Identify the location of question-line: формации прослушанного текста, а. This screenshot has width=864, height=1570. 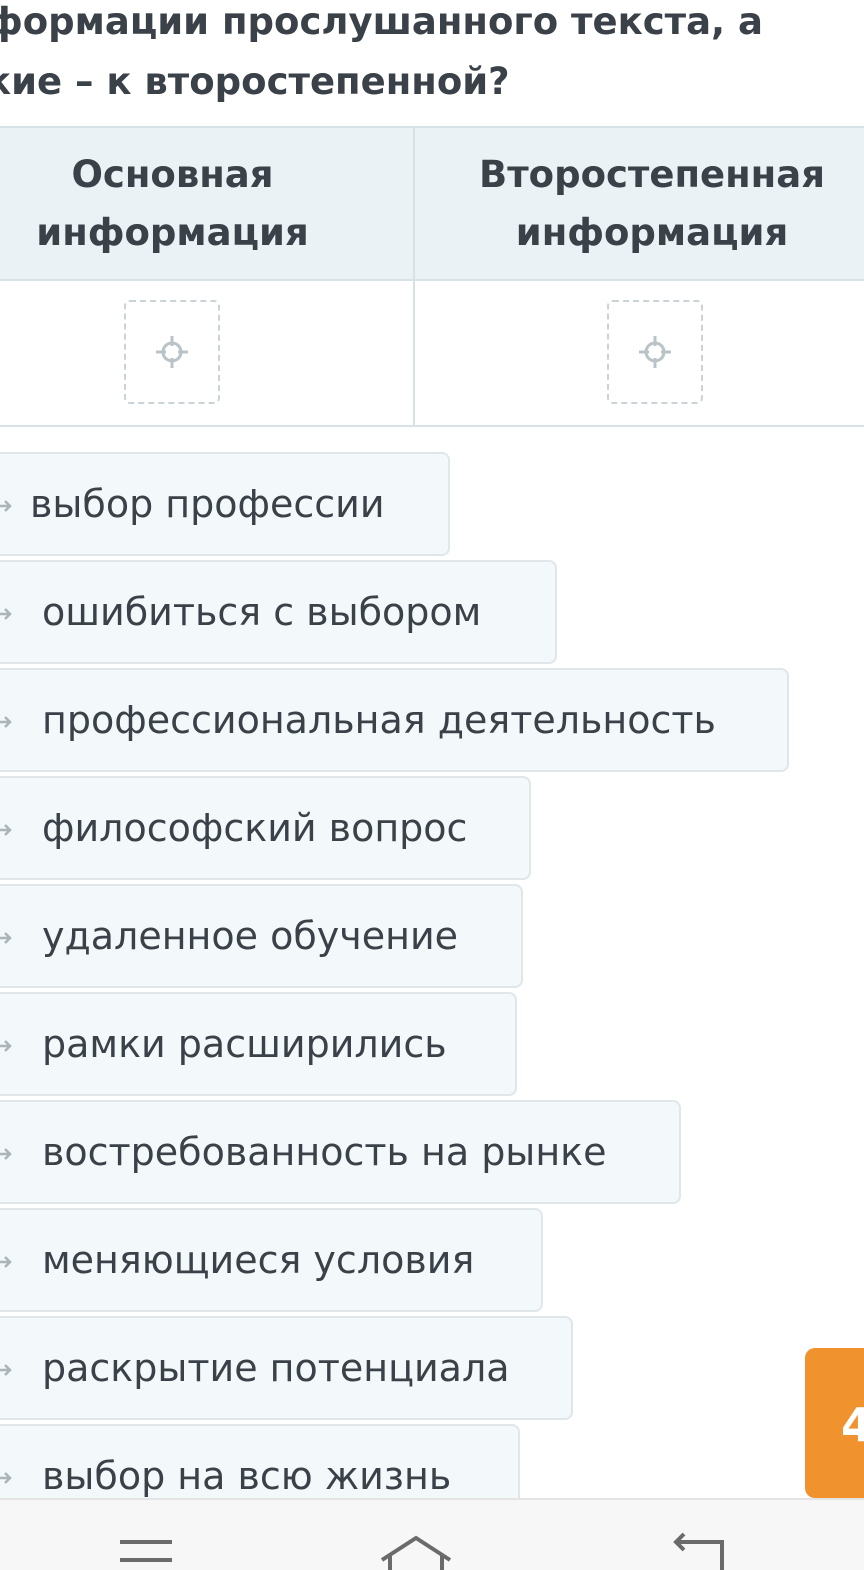
(381, 21).